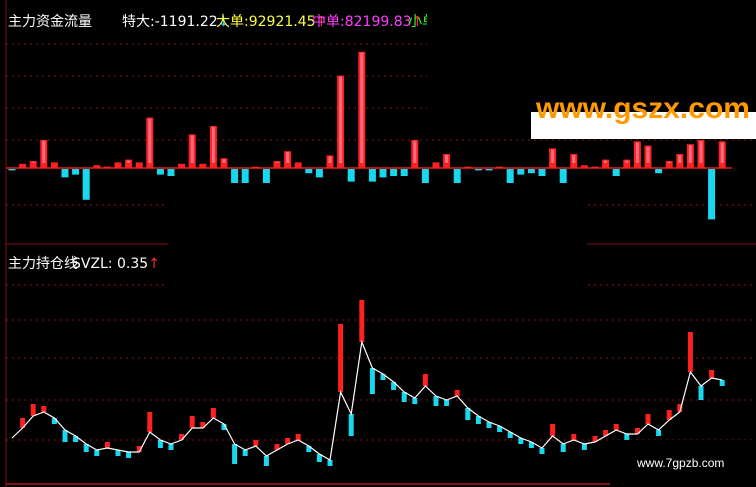  I want to click on svzl-label: SVZL, so click(90, 264).